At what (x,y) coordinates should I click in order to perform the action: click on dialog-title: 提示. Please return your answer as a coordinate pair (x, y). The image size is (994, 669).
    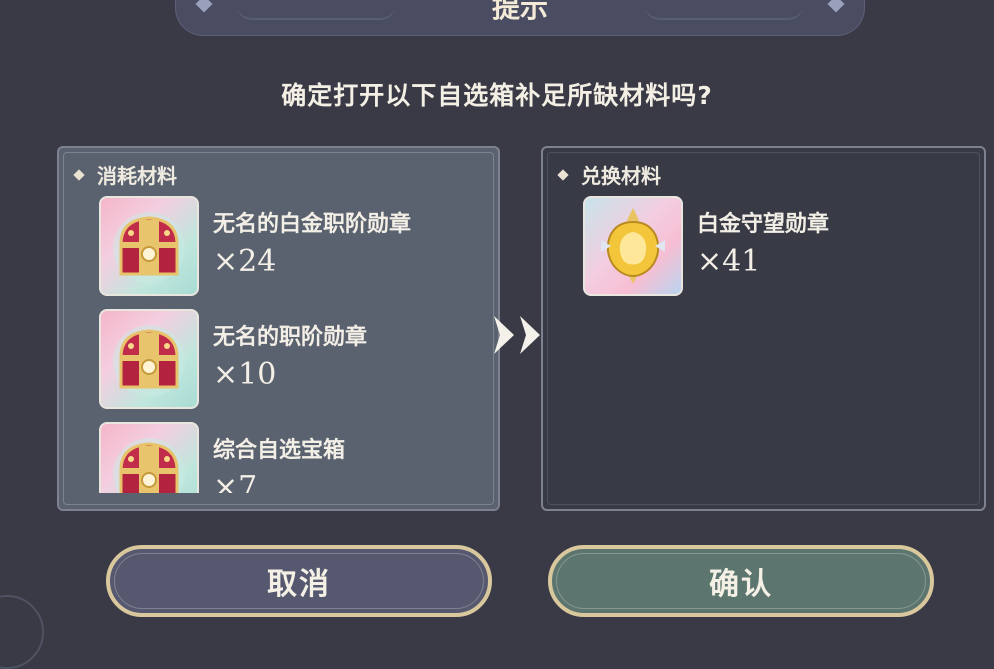
    Looking at the image, I should click on (519, 12).